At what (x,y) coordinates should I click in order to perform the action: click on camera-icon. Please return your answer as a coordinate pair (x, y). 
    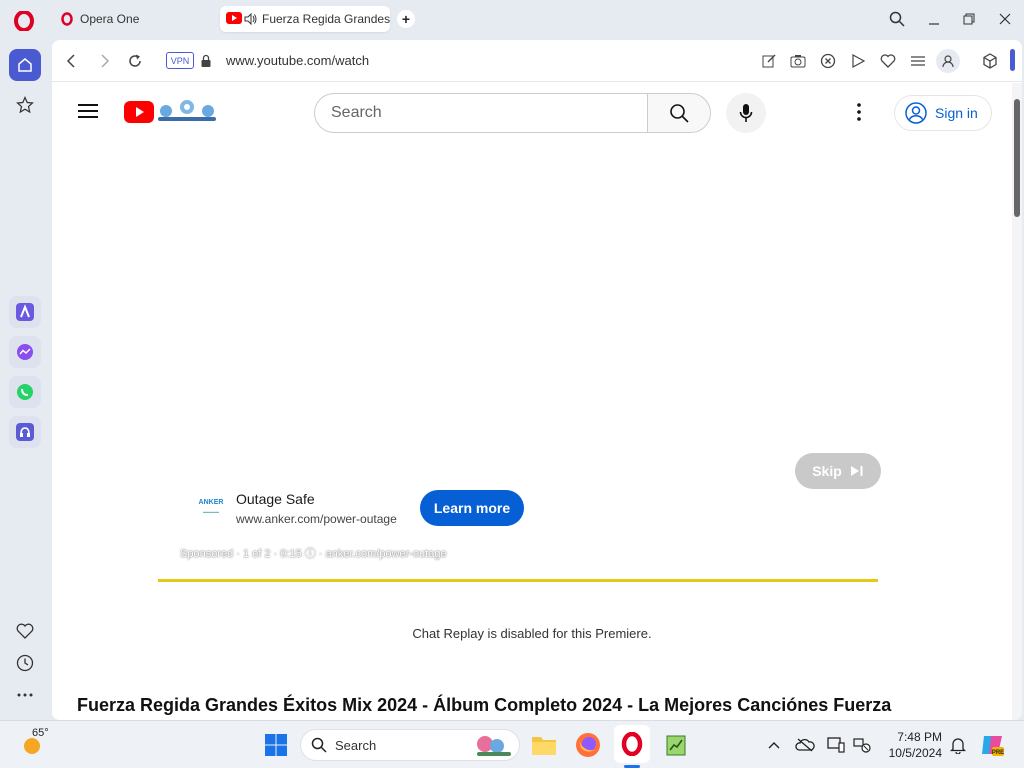
    Looking at the image, I should click on (798, 61).